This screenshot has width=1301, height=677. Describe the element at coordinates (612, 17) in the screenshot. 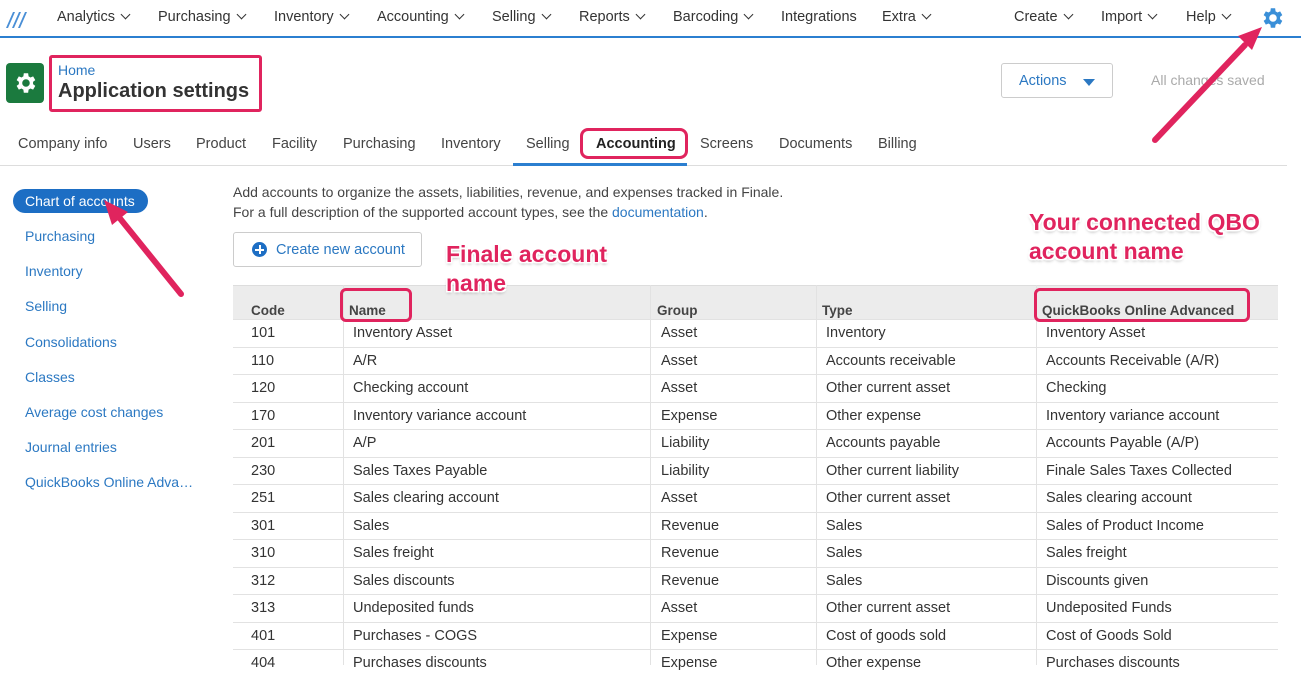

I see `nav-reports: Reports` at that location.